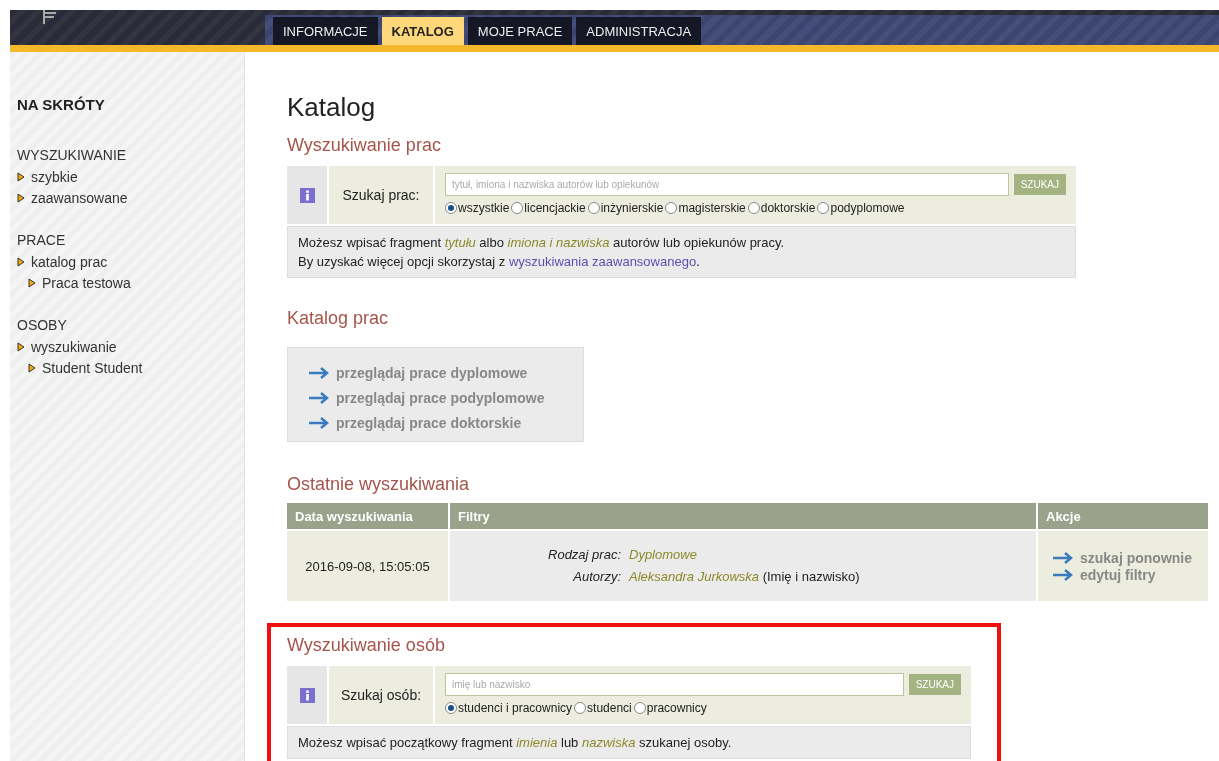 The image size is (1219, 761). Describe the element at coordinates (61, 104) in the screenshot. I see `sidebar-title: NA SKRÓTY` at that location.